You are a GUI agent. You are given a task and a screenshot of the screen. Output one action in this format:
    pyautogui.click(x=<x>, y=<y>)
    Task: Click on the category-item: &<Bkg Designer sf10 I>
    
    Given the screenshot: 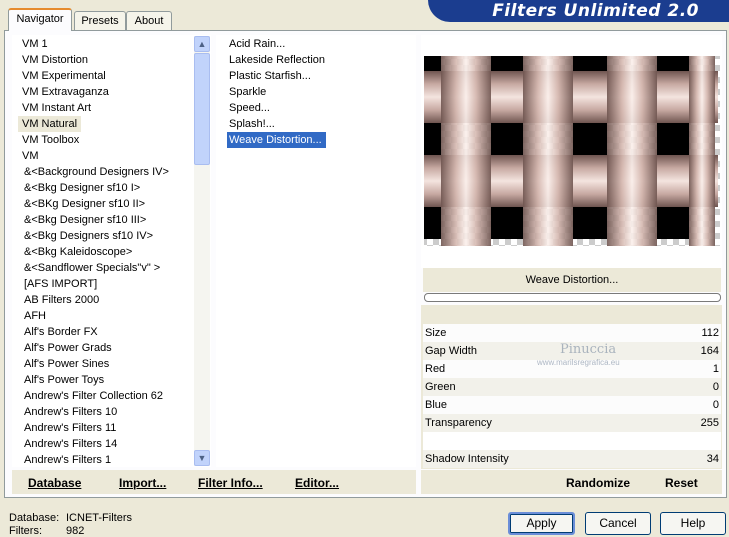 What is the action you would take?
    pyautogui.click(x=82, y=188)
    